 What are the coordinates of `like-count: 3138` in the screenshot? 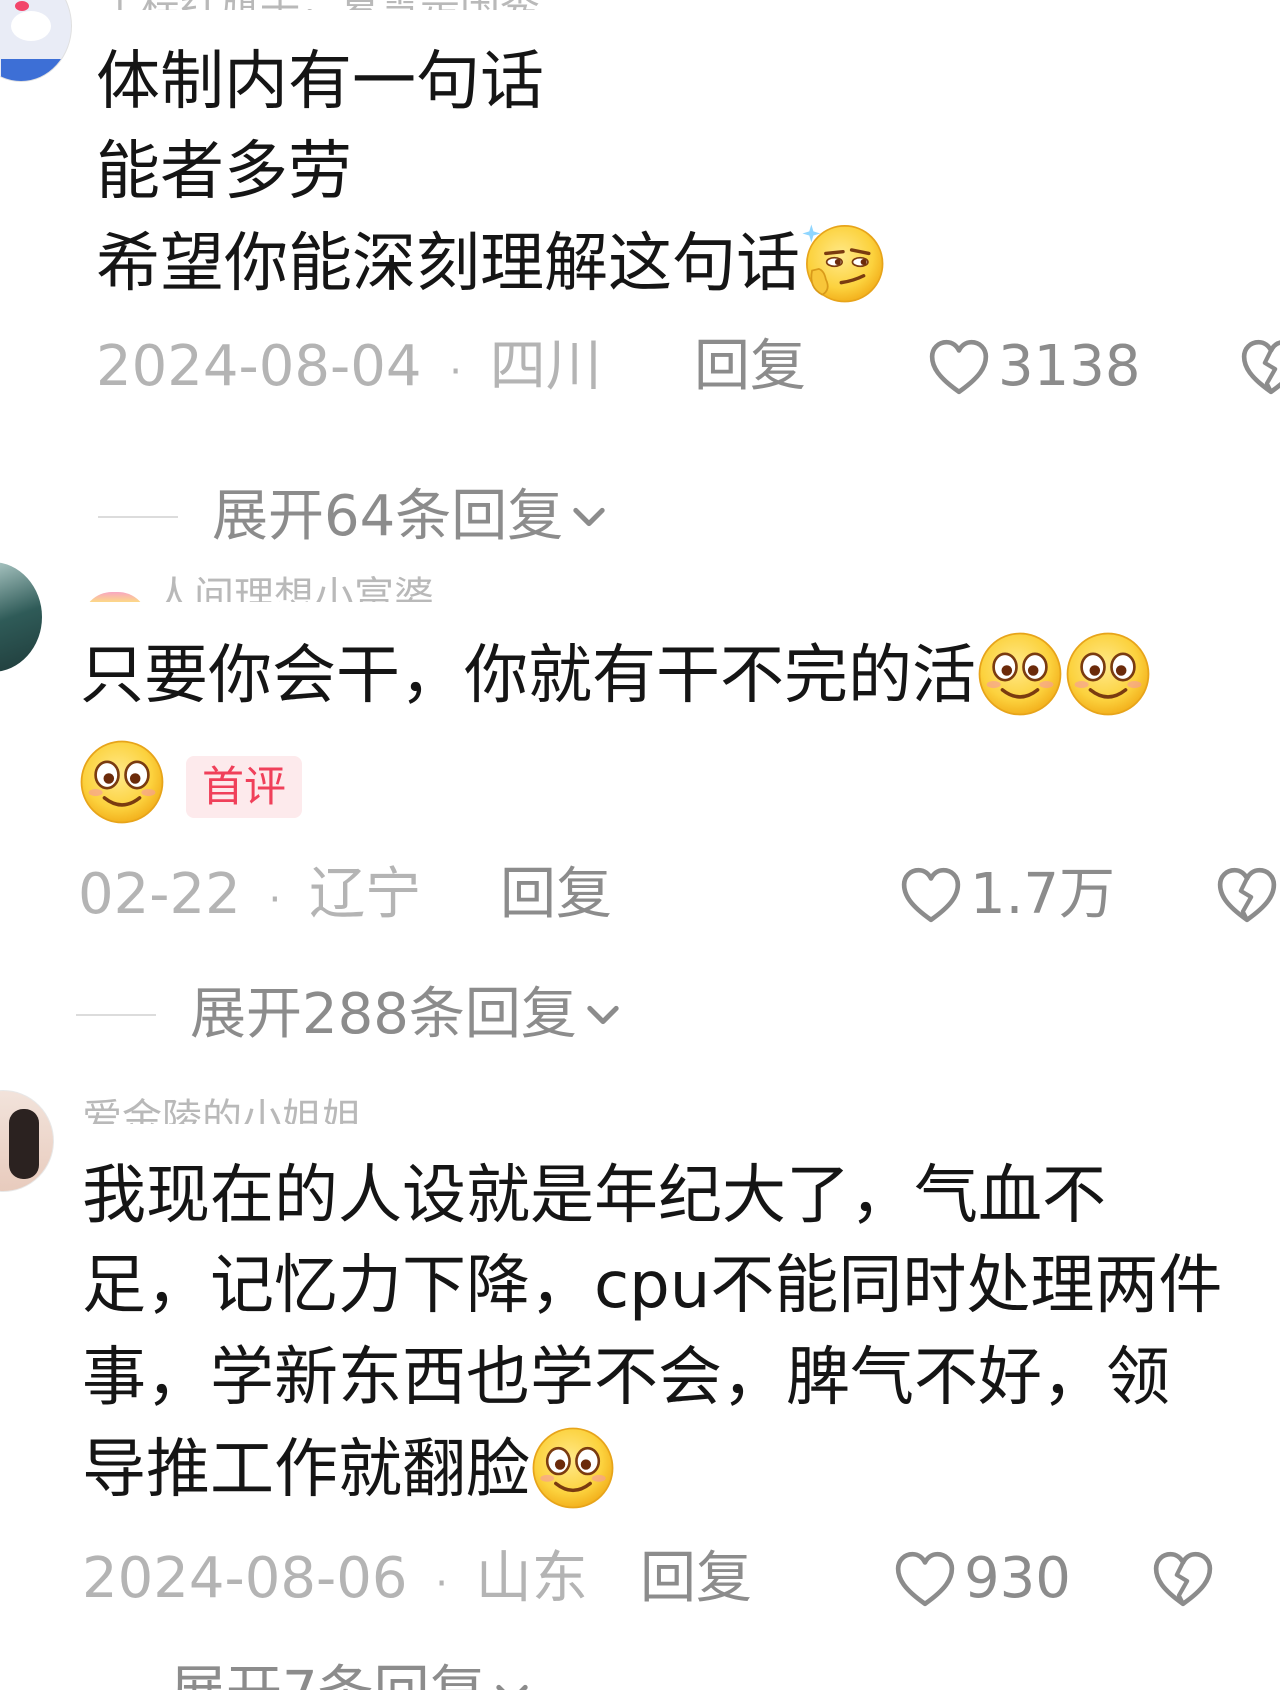 It's located at (1069, 366).